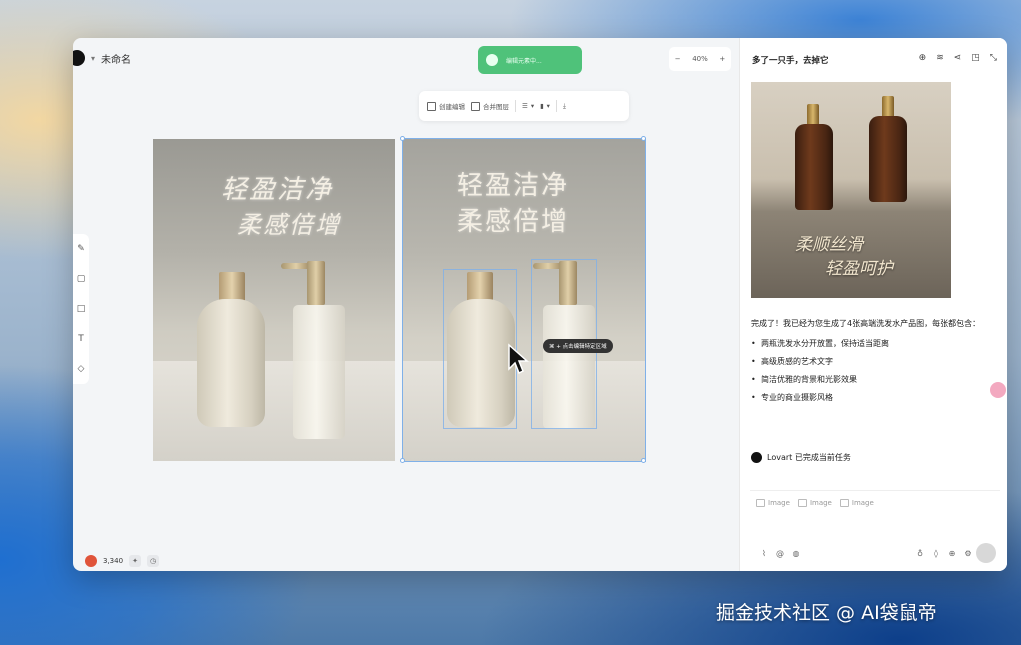  Describe the element at coordinates (545, 106) in the screenshot. I see `size-dropdown: ▮ ▾` at that location.